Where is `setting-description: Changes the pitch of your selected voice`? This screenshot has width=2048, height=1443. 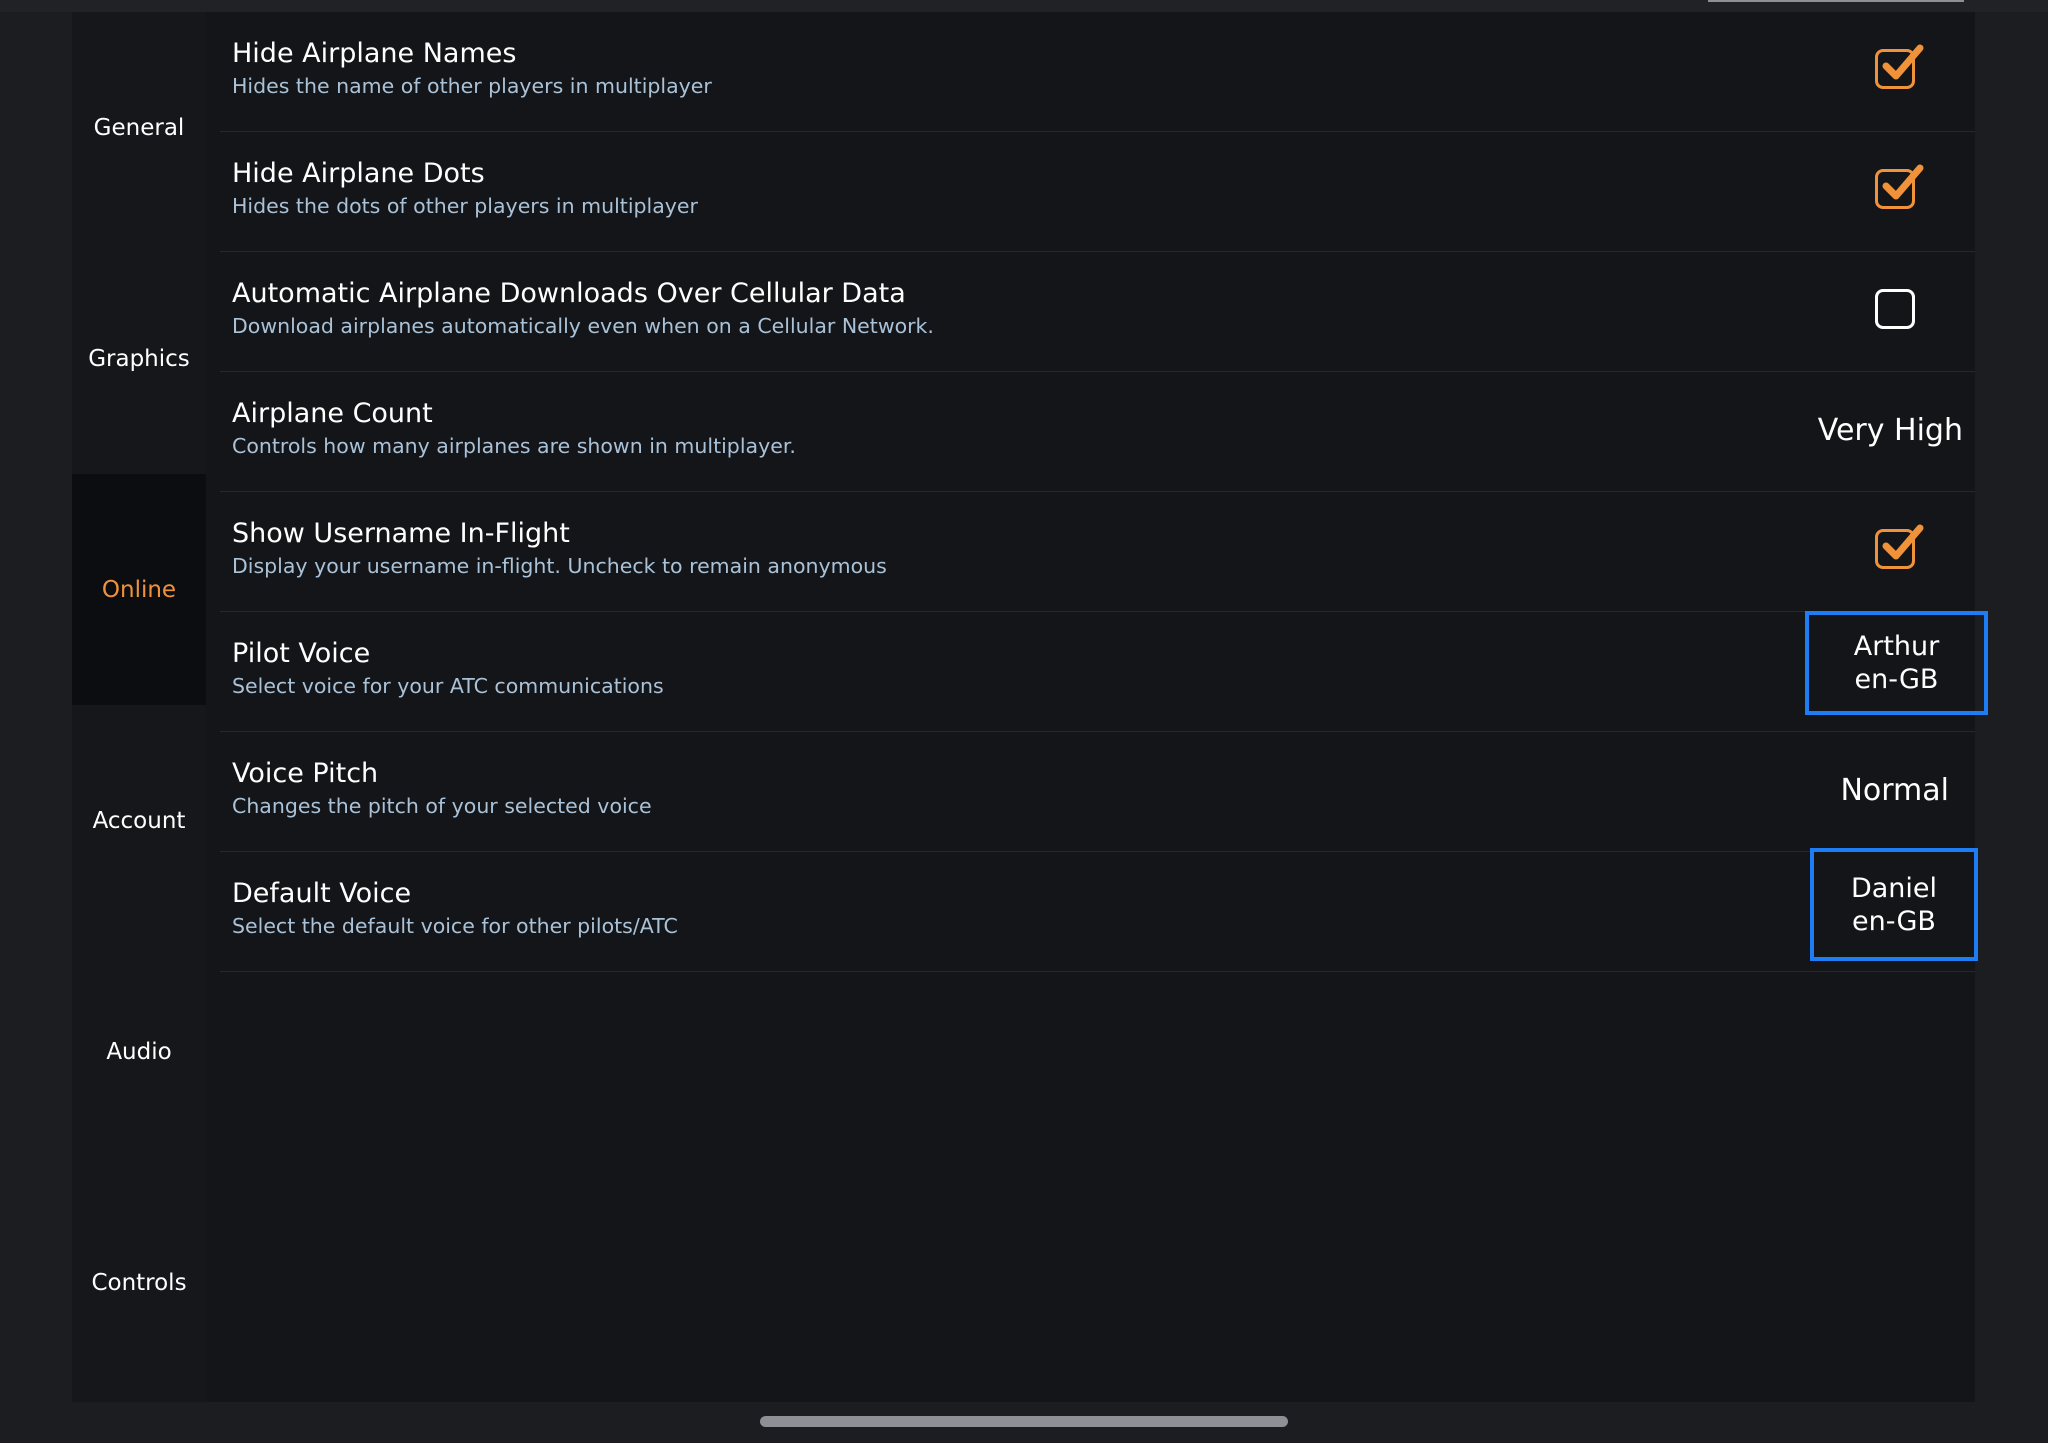 setting-description: Changes the pitch of your selected voice is located at coordinates (442, 806).